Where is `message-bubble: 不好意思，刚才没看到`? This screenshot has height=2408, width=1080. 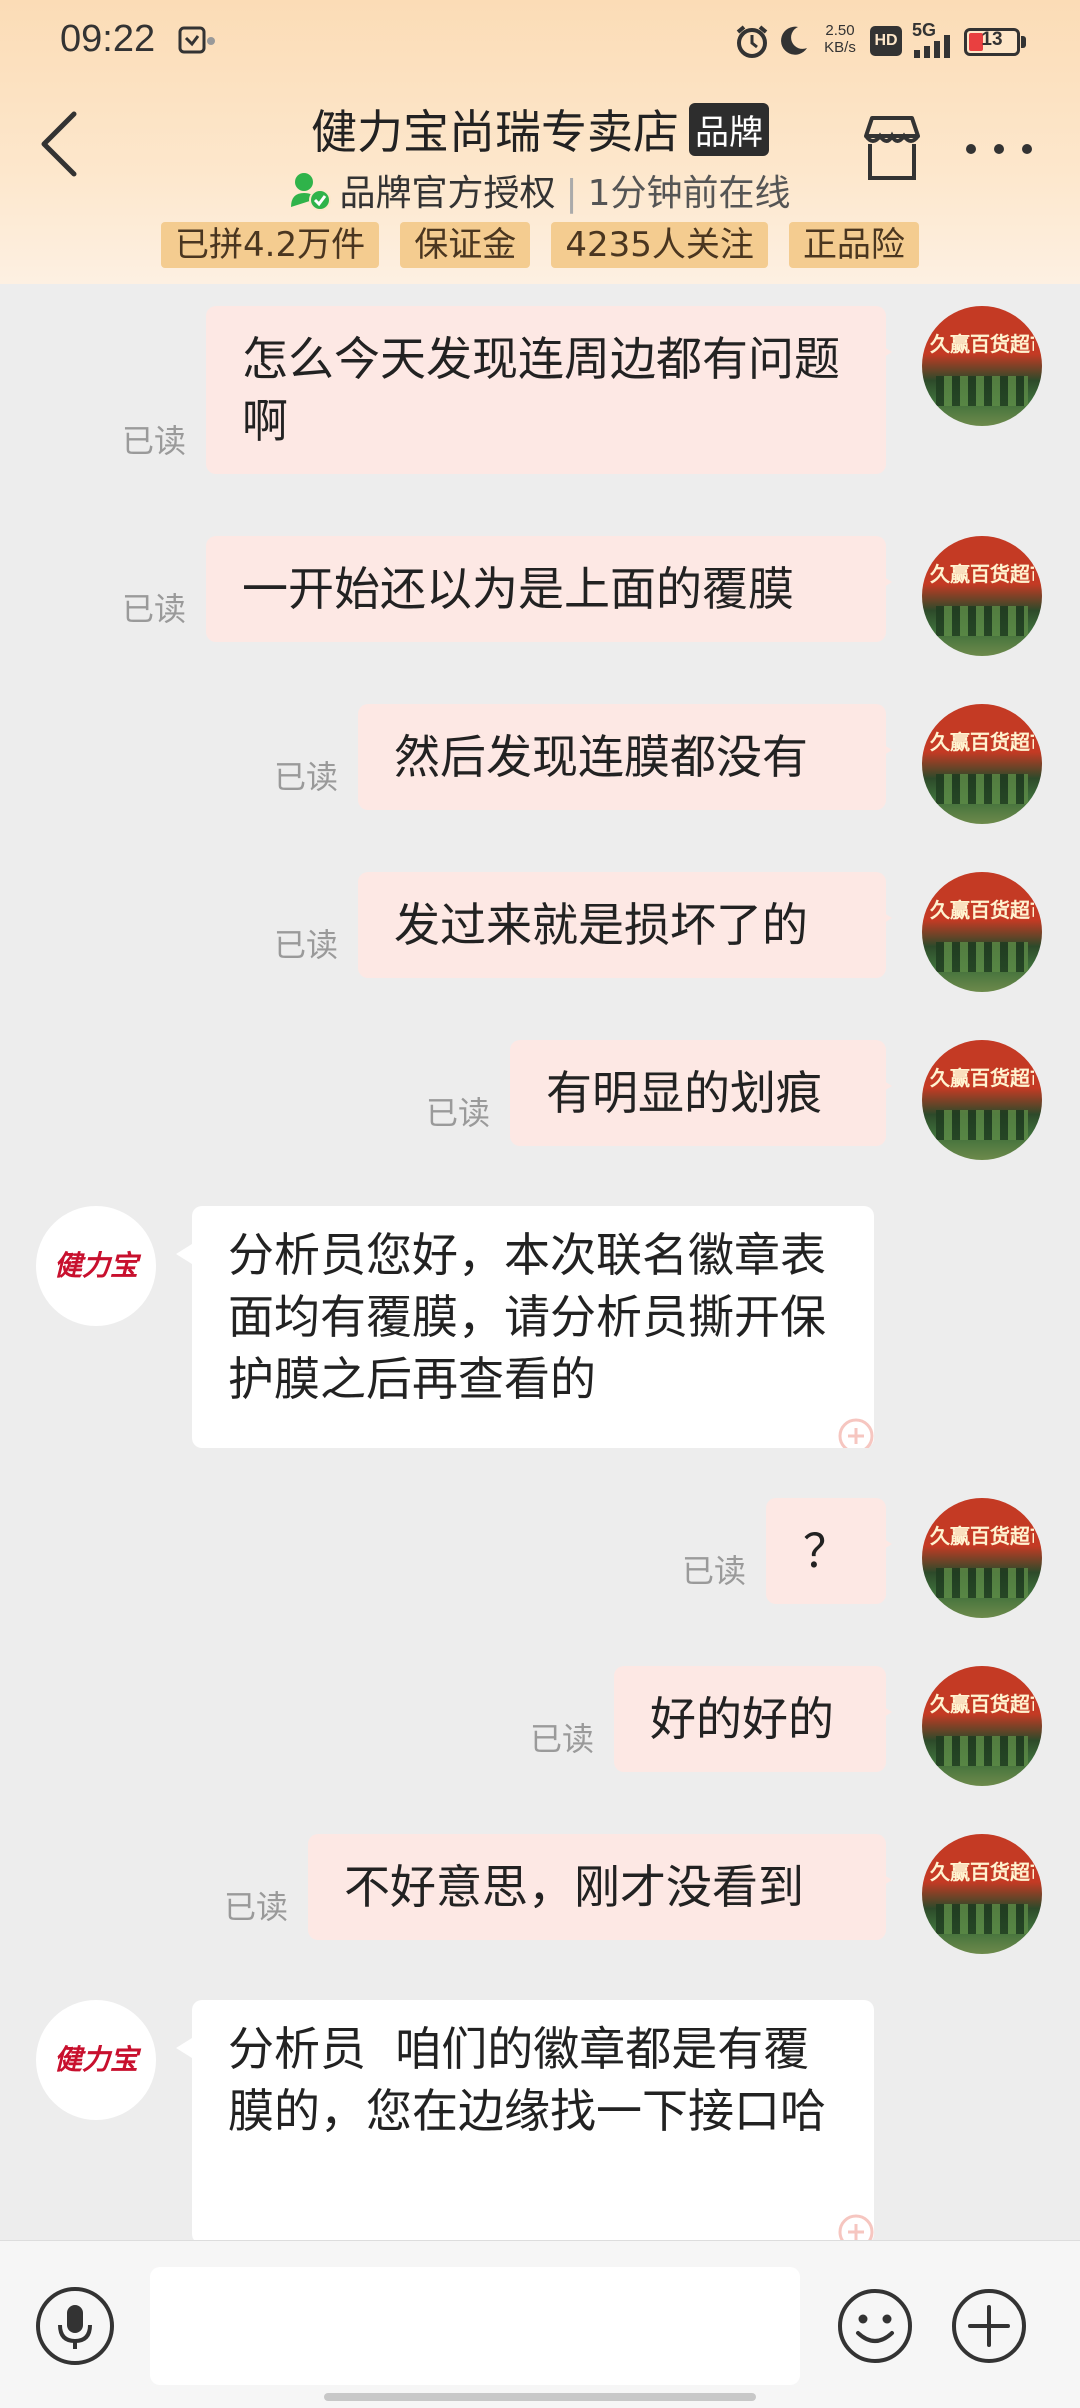
message-bubble: 不好意思，刚才没看到 is located at coordinates (600, 1887).